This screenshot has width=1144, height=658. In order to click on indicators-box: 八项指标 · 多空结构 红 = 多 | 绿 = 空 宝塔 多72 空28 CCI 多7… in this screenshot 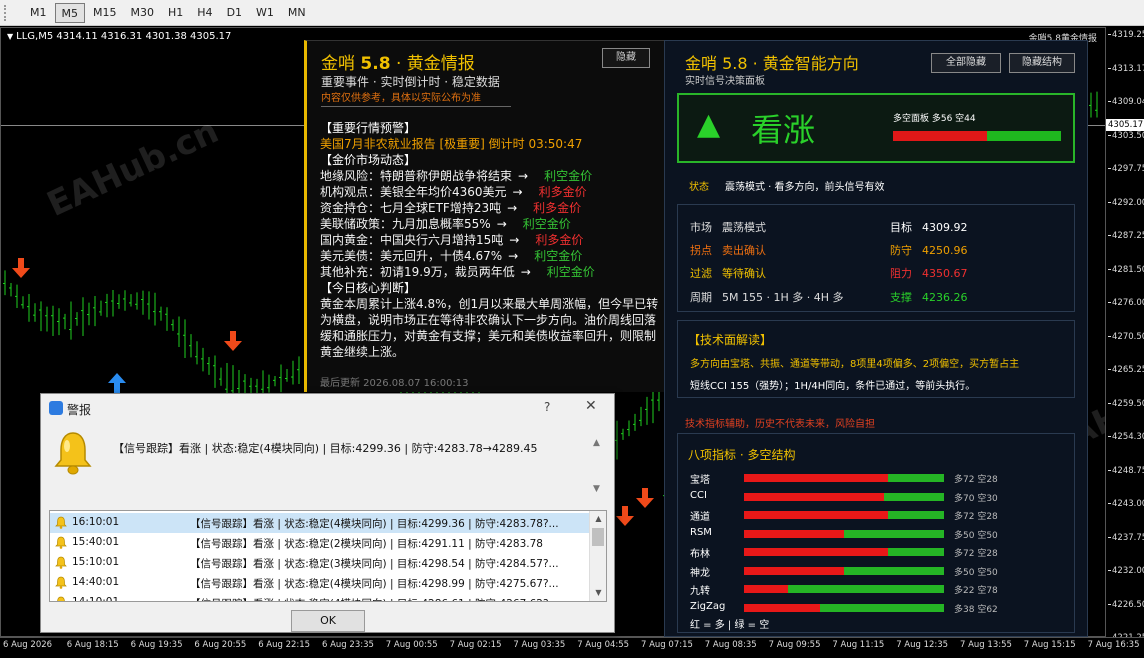, I will do `click(876, 533)`.